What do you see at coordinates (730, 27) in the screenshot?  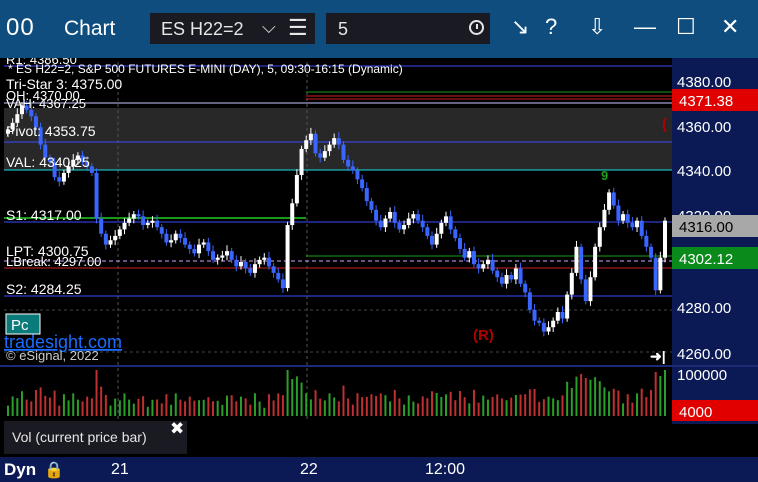 I see `close-icon: ✕` at bounding box center [730, 27].